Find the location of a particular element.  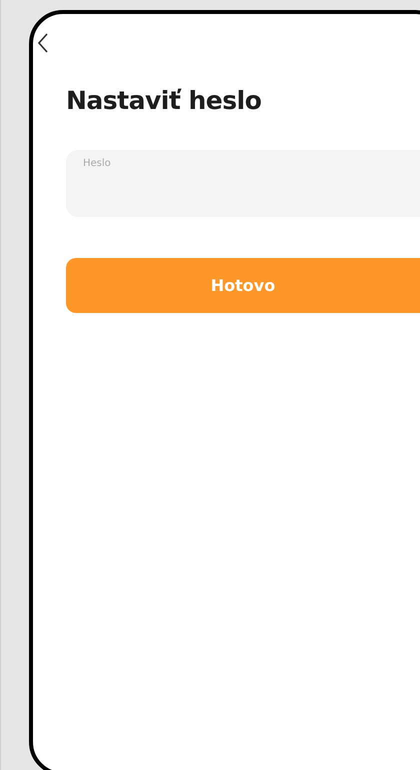

done-button: Hotovo is located at coordinates (243, 285).